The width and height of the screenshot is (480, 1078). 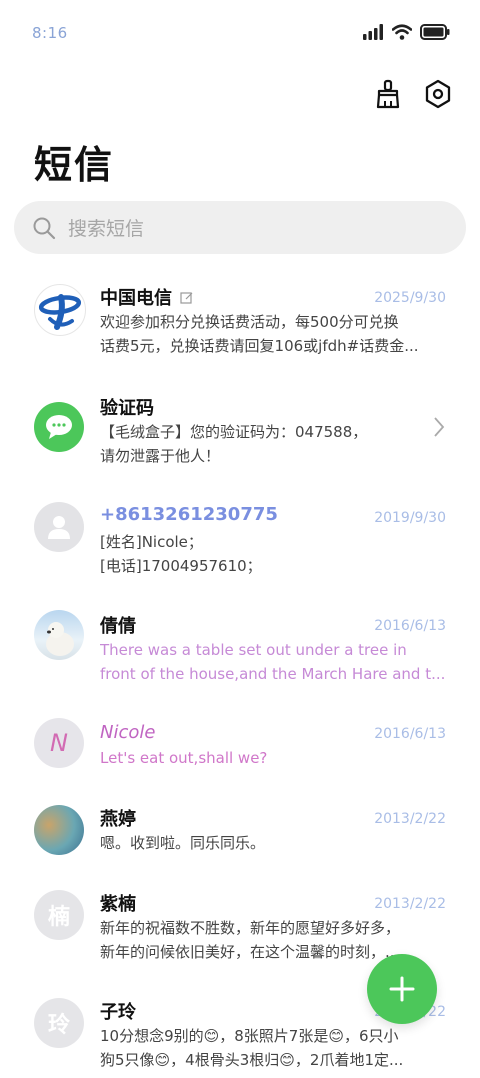 I want to click on message-row: 验证码 【毛绒盒子】您的验证码为：047588， 请勿泄露于他人！, so click(x=240, y=430).